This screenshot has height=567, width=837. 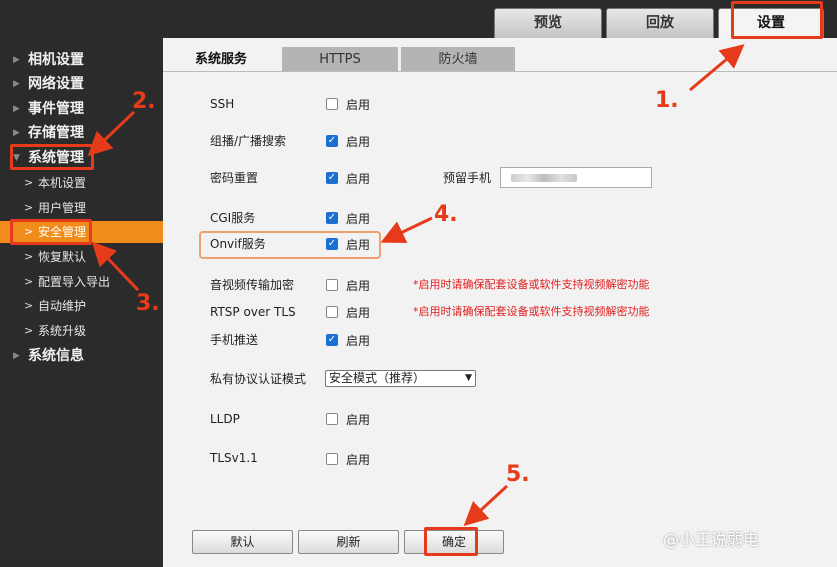 I want to click on password-reset-checkbox: ✓, so click(x=332, y=178).